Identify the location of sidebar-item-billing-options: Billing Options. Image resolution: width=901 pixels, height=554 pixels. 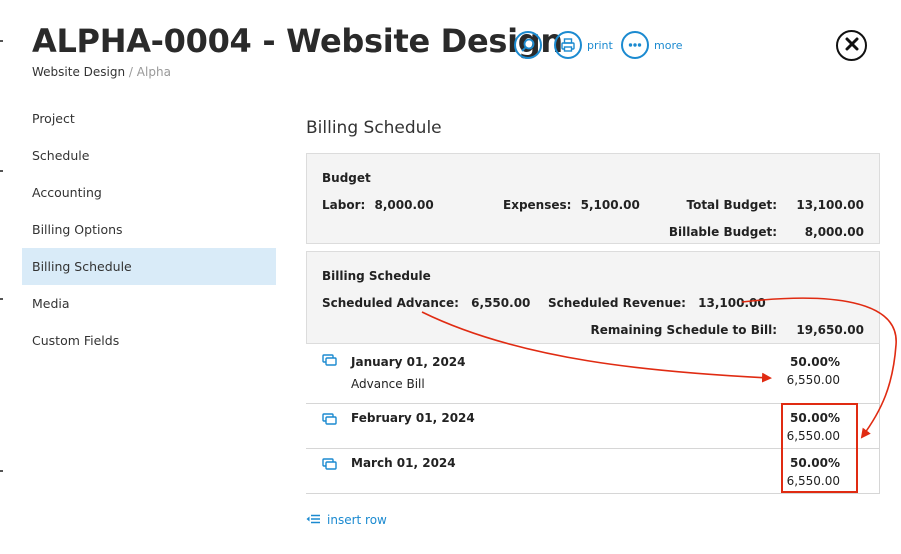
(149, 229).